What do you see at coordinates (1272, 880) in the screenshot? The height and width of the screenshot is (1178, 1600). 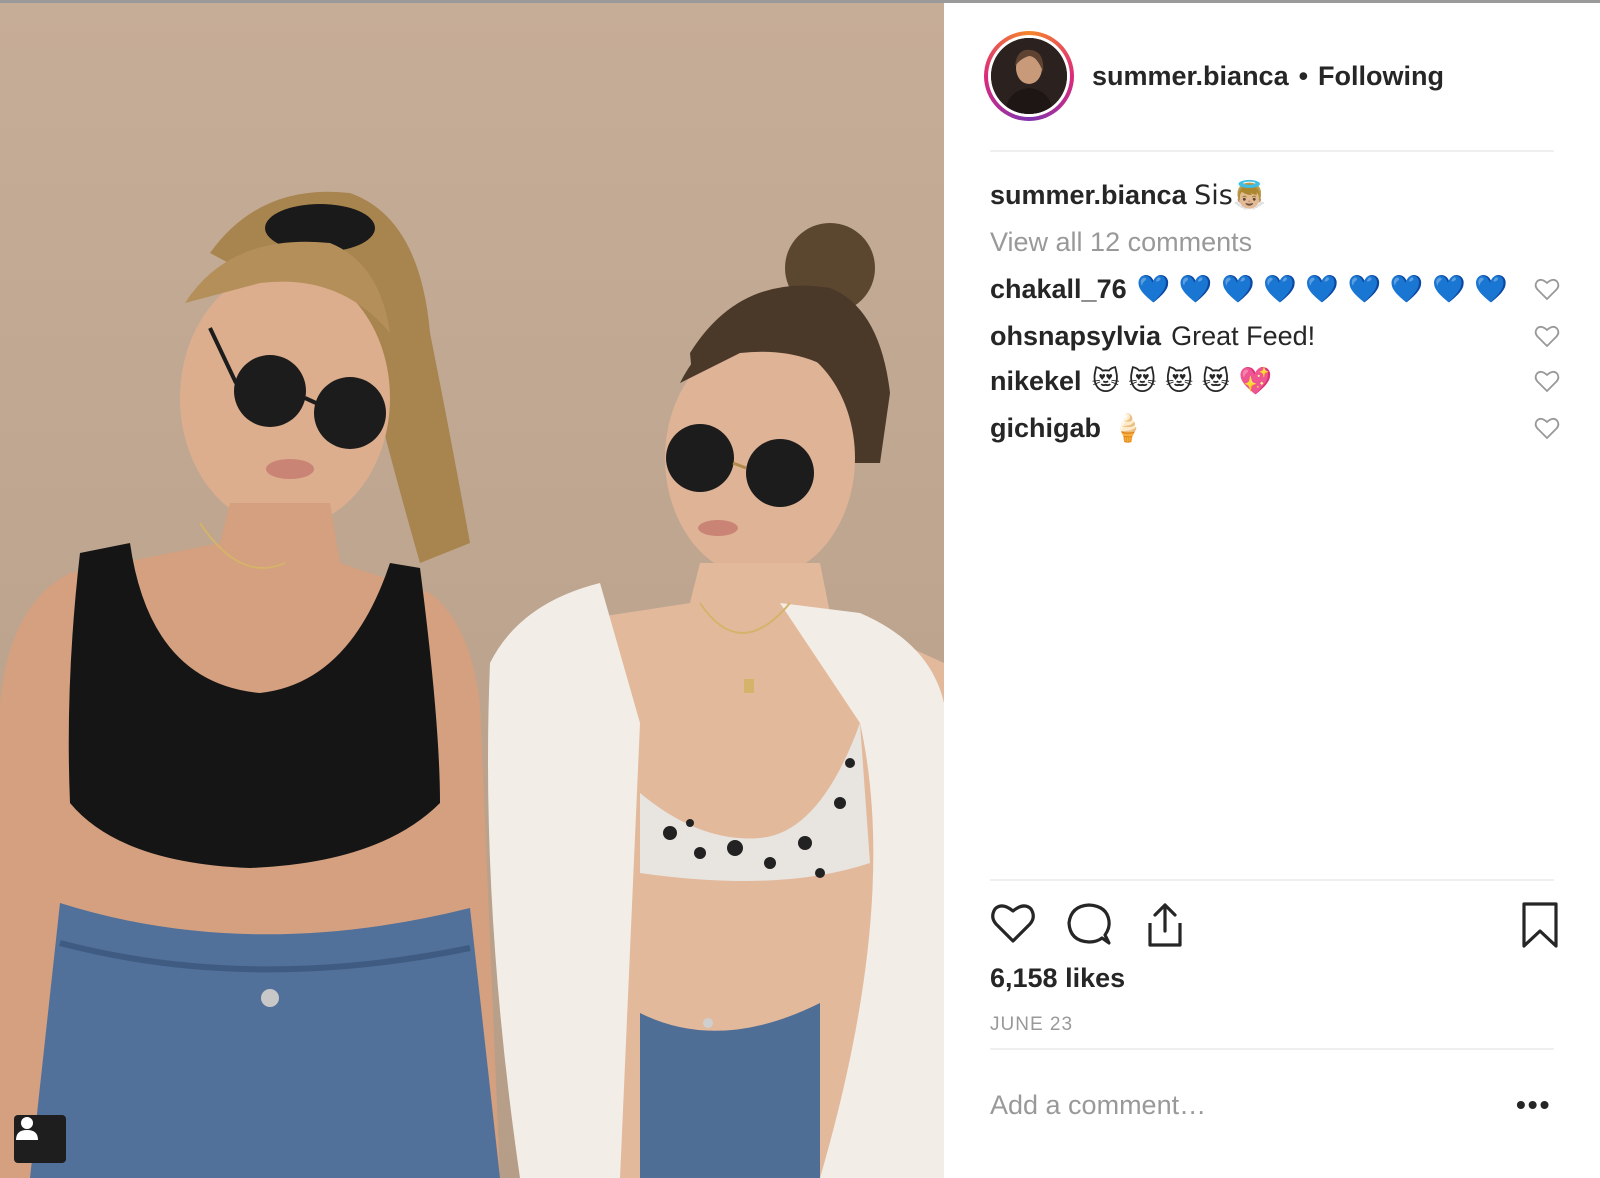 I see `actions-divider` at bounding box center [1272, 880].